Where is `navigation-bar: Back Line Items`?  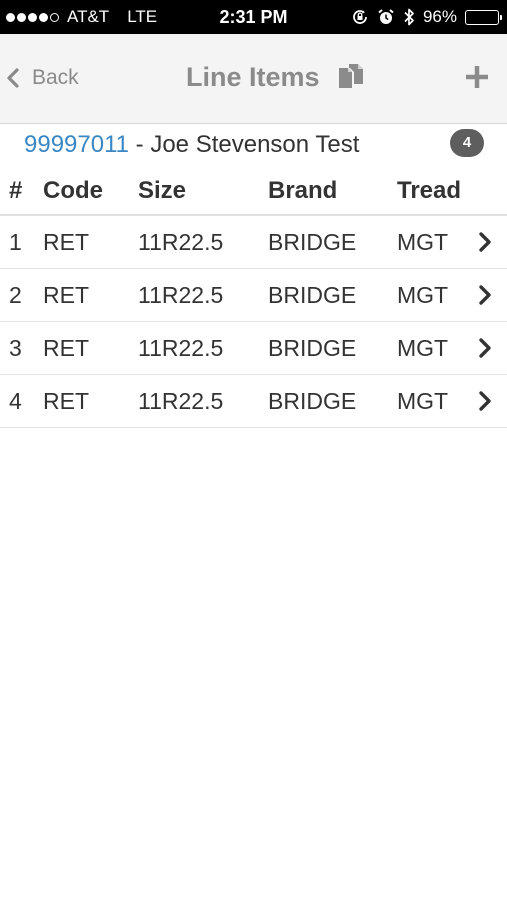
navigation-bar: Back Line Items is located at coordinates (253, 79).